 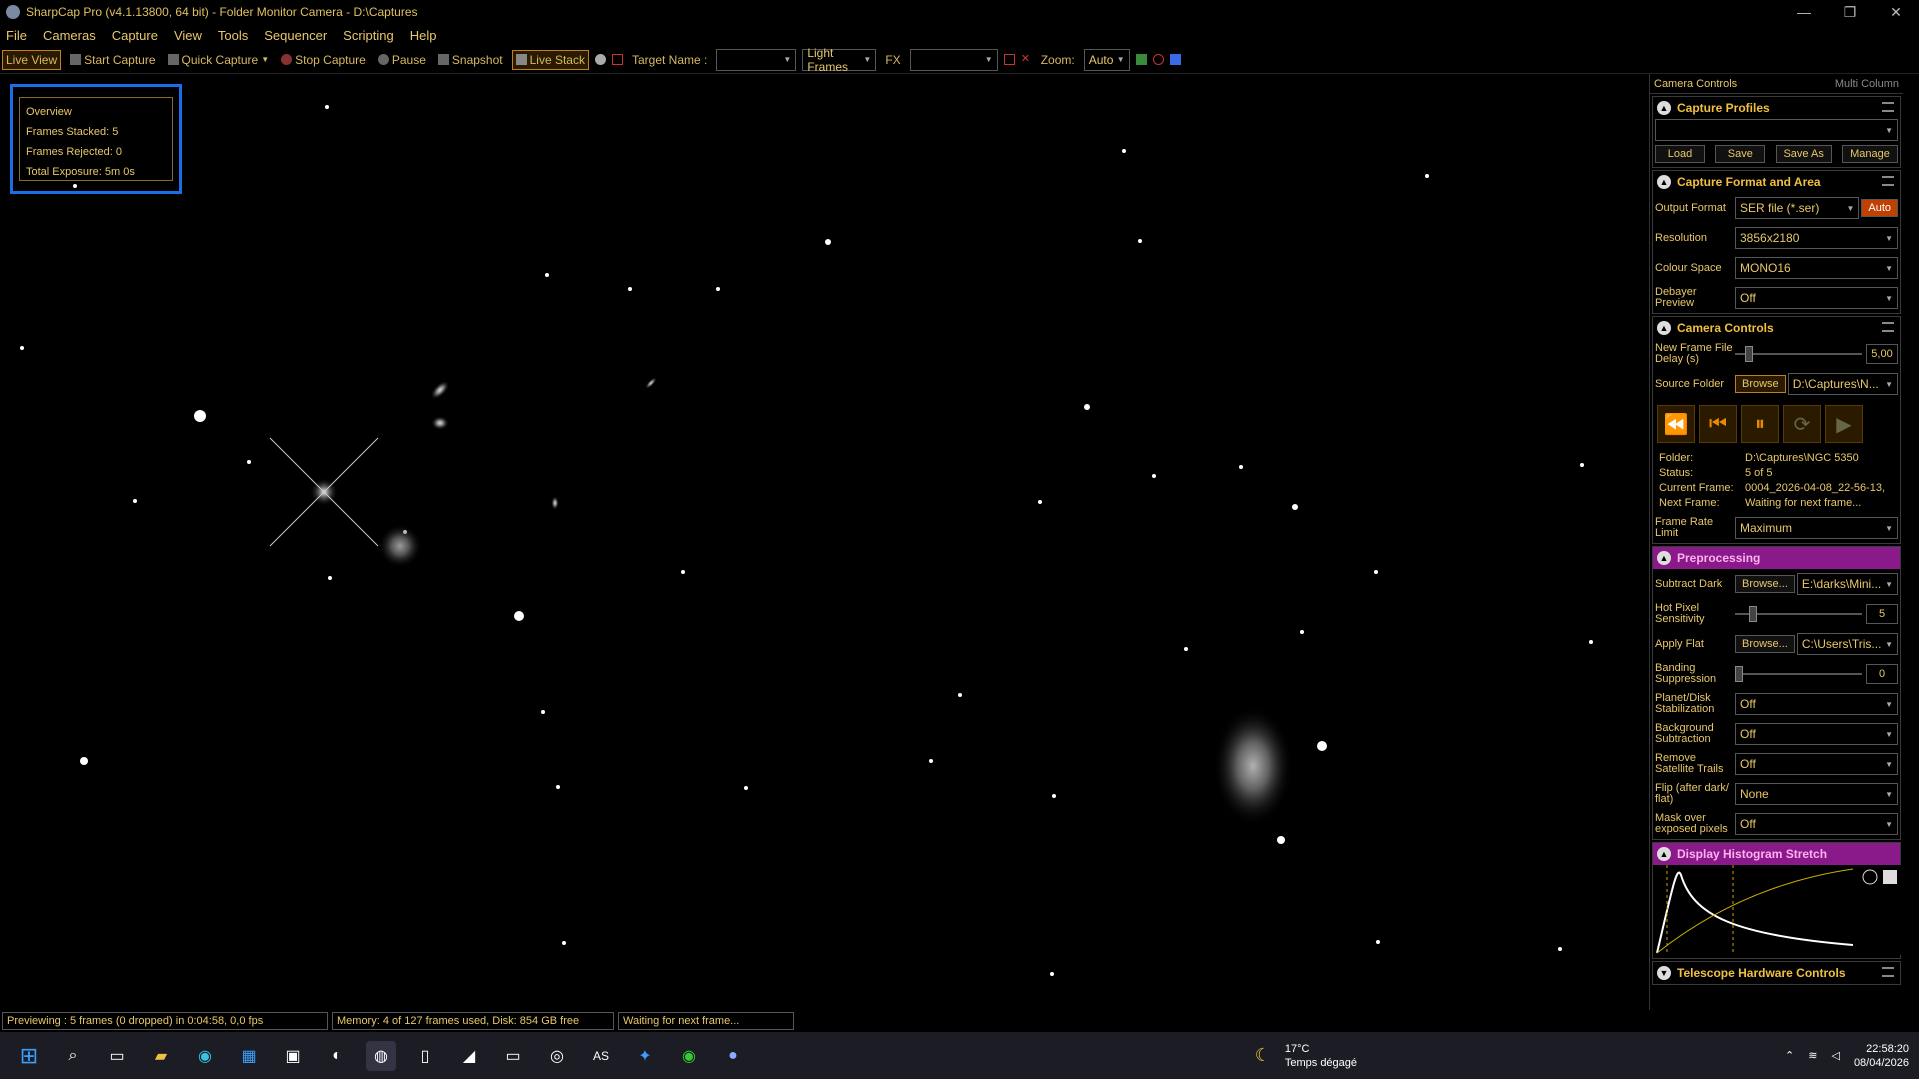 What do you see at coordinates (188, 35) in the screenshot?
I see `menu-view: View` at bounding box center [188, 35].